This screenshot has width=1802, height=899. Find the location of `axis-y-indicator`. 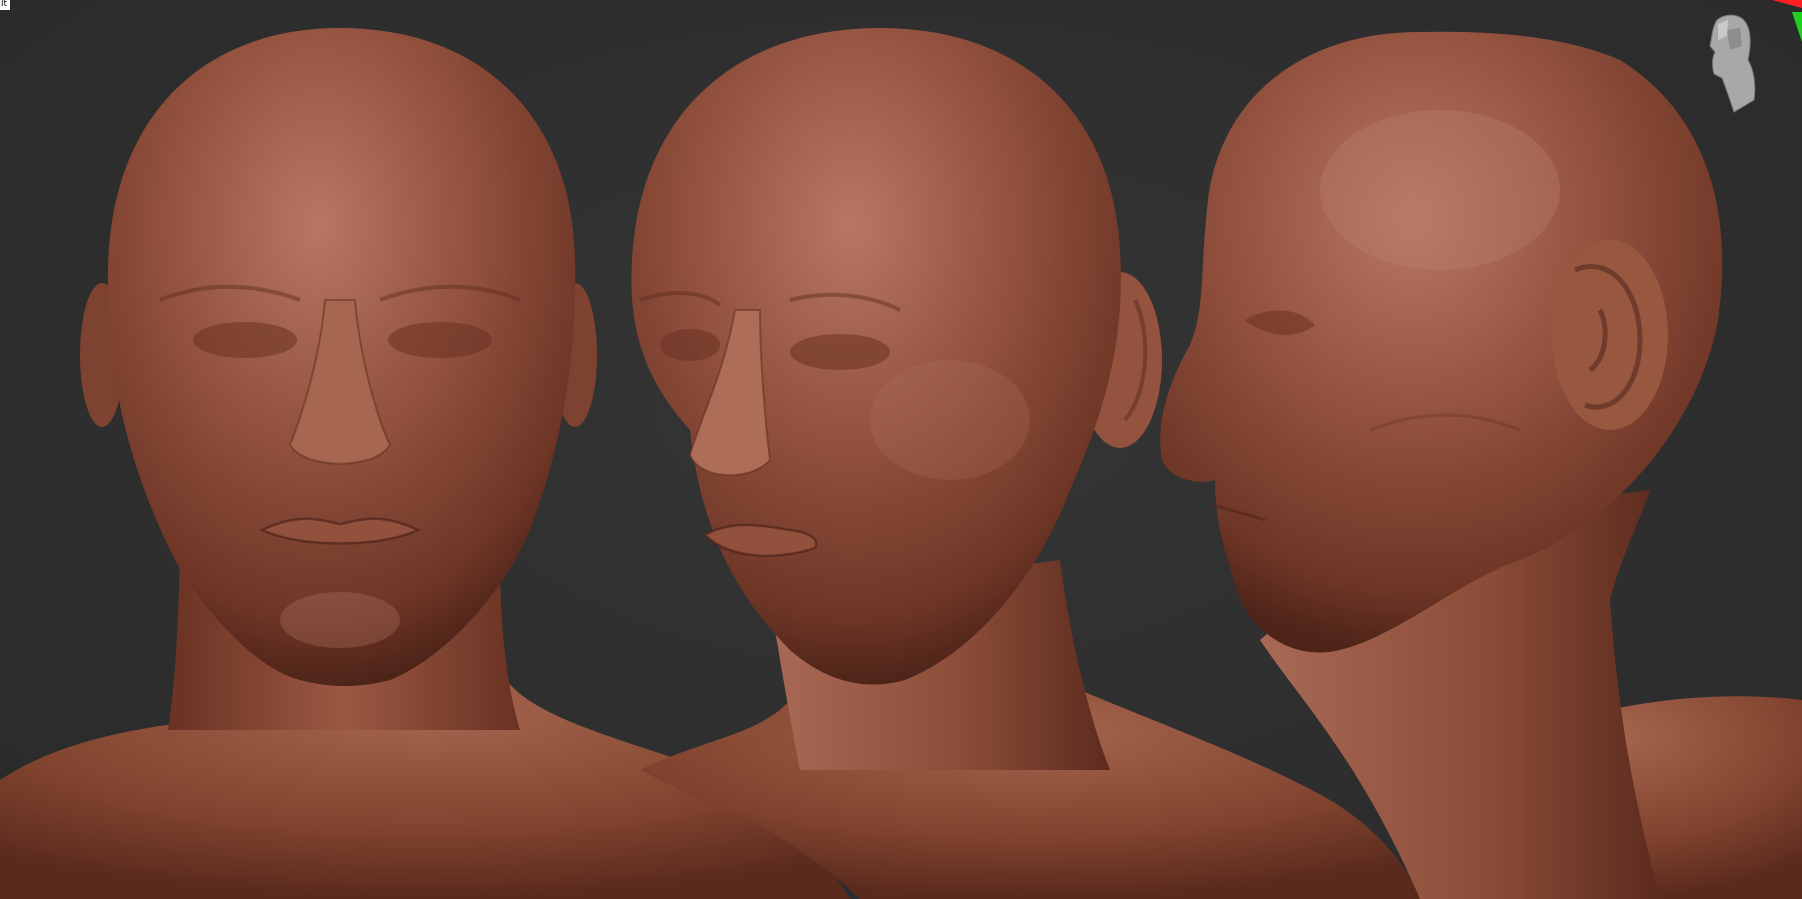

axis-y-indicator is located at coordinates (1797, 27).